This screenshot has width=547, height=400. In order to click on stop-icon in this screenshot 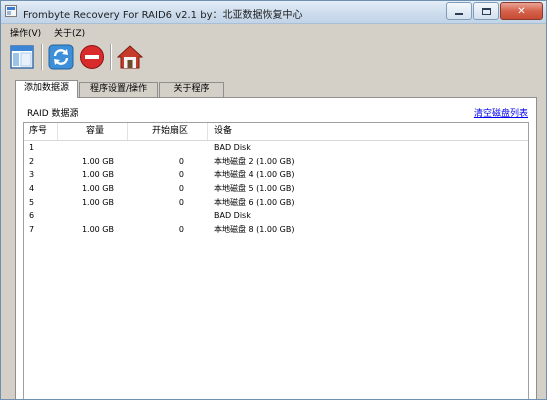, I will do `click(92, 57)`.